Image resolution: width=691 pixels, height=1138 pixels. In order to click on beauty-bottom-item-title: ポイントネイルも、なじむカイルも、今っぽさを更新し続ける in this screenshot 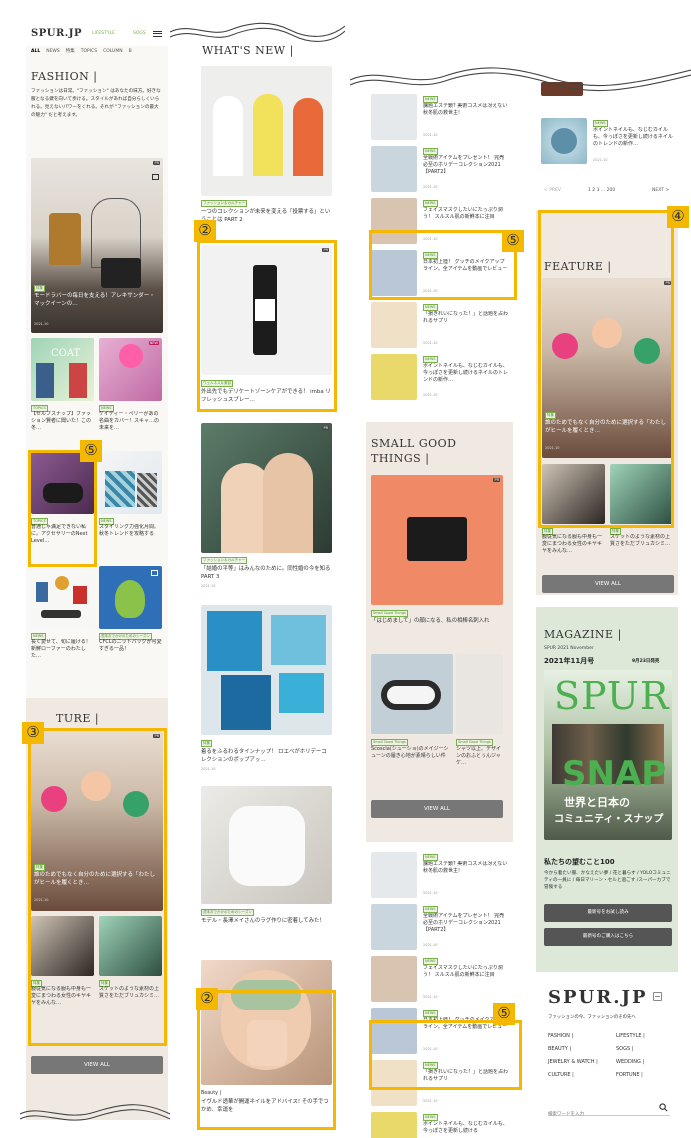, I will do `click(466, 1129)`.